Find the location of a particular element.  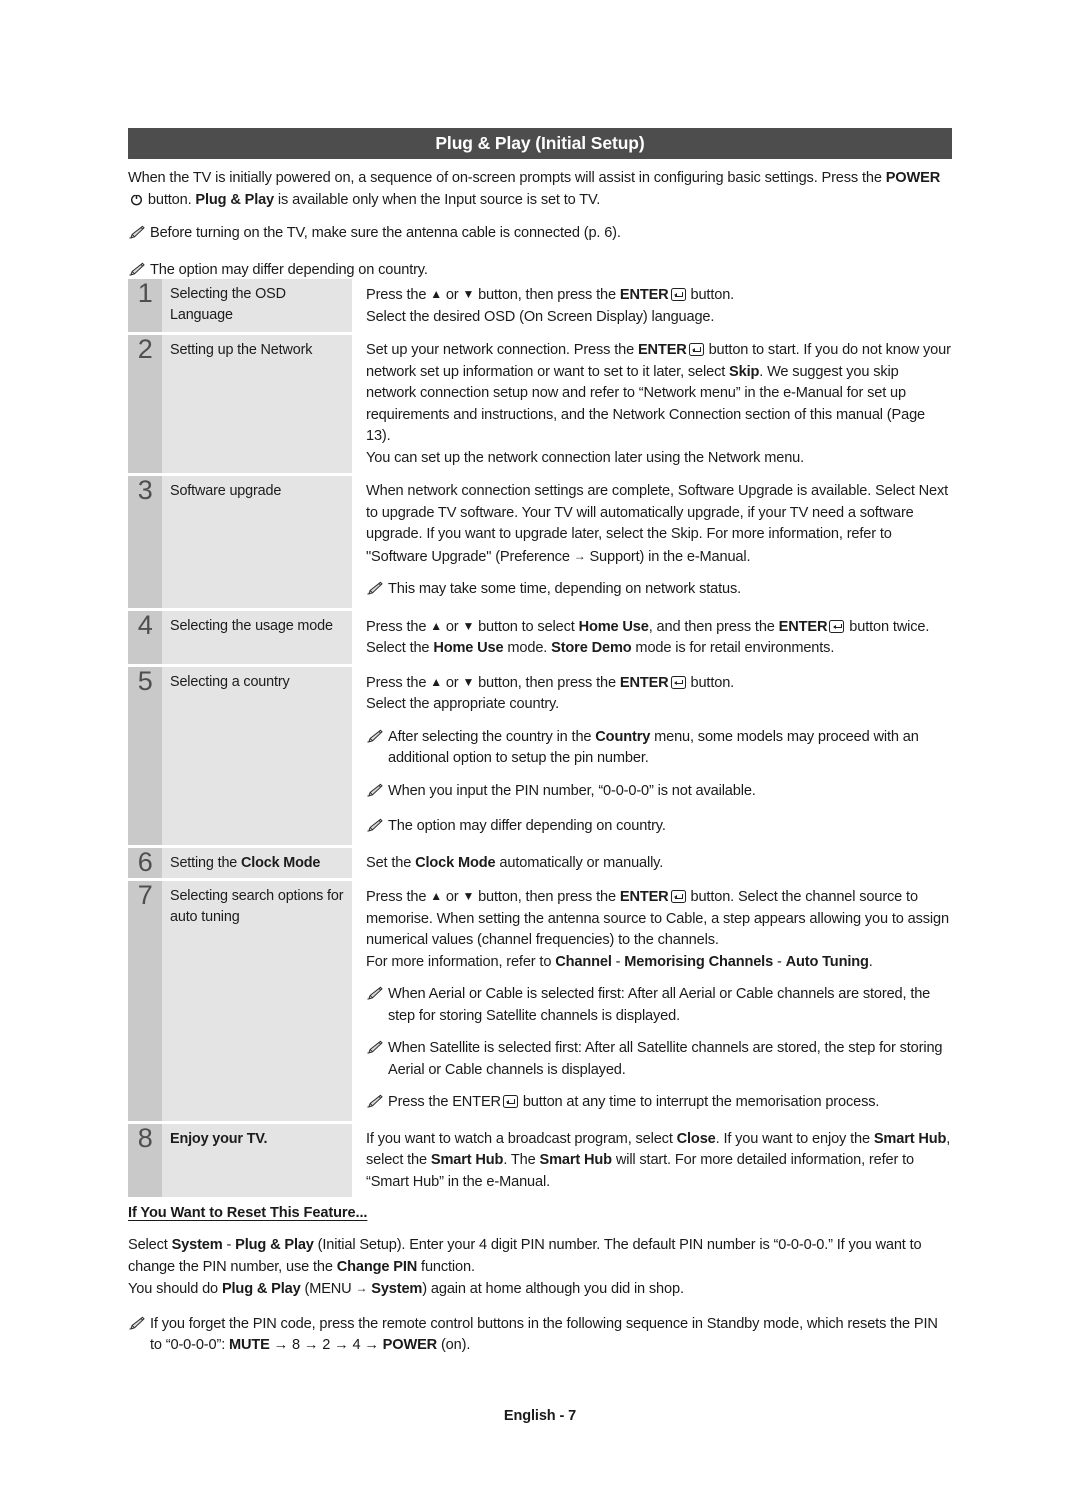

emphasis-text: Memorising Channels is located at coordinates (699, 961).